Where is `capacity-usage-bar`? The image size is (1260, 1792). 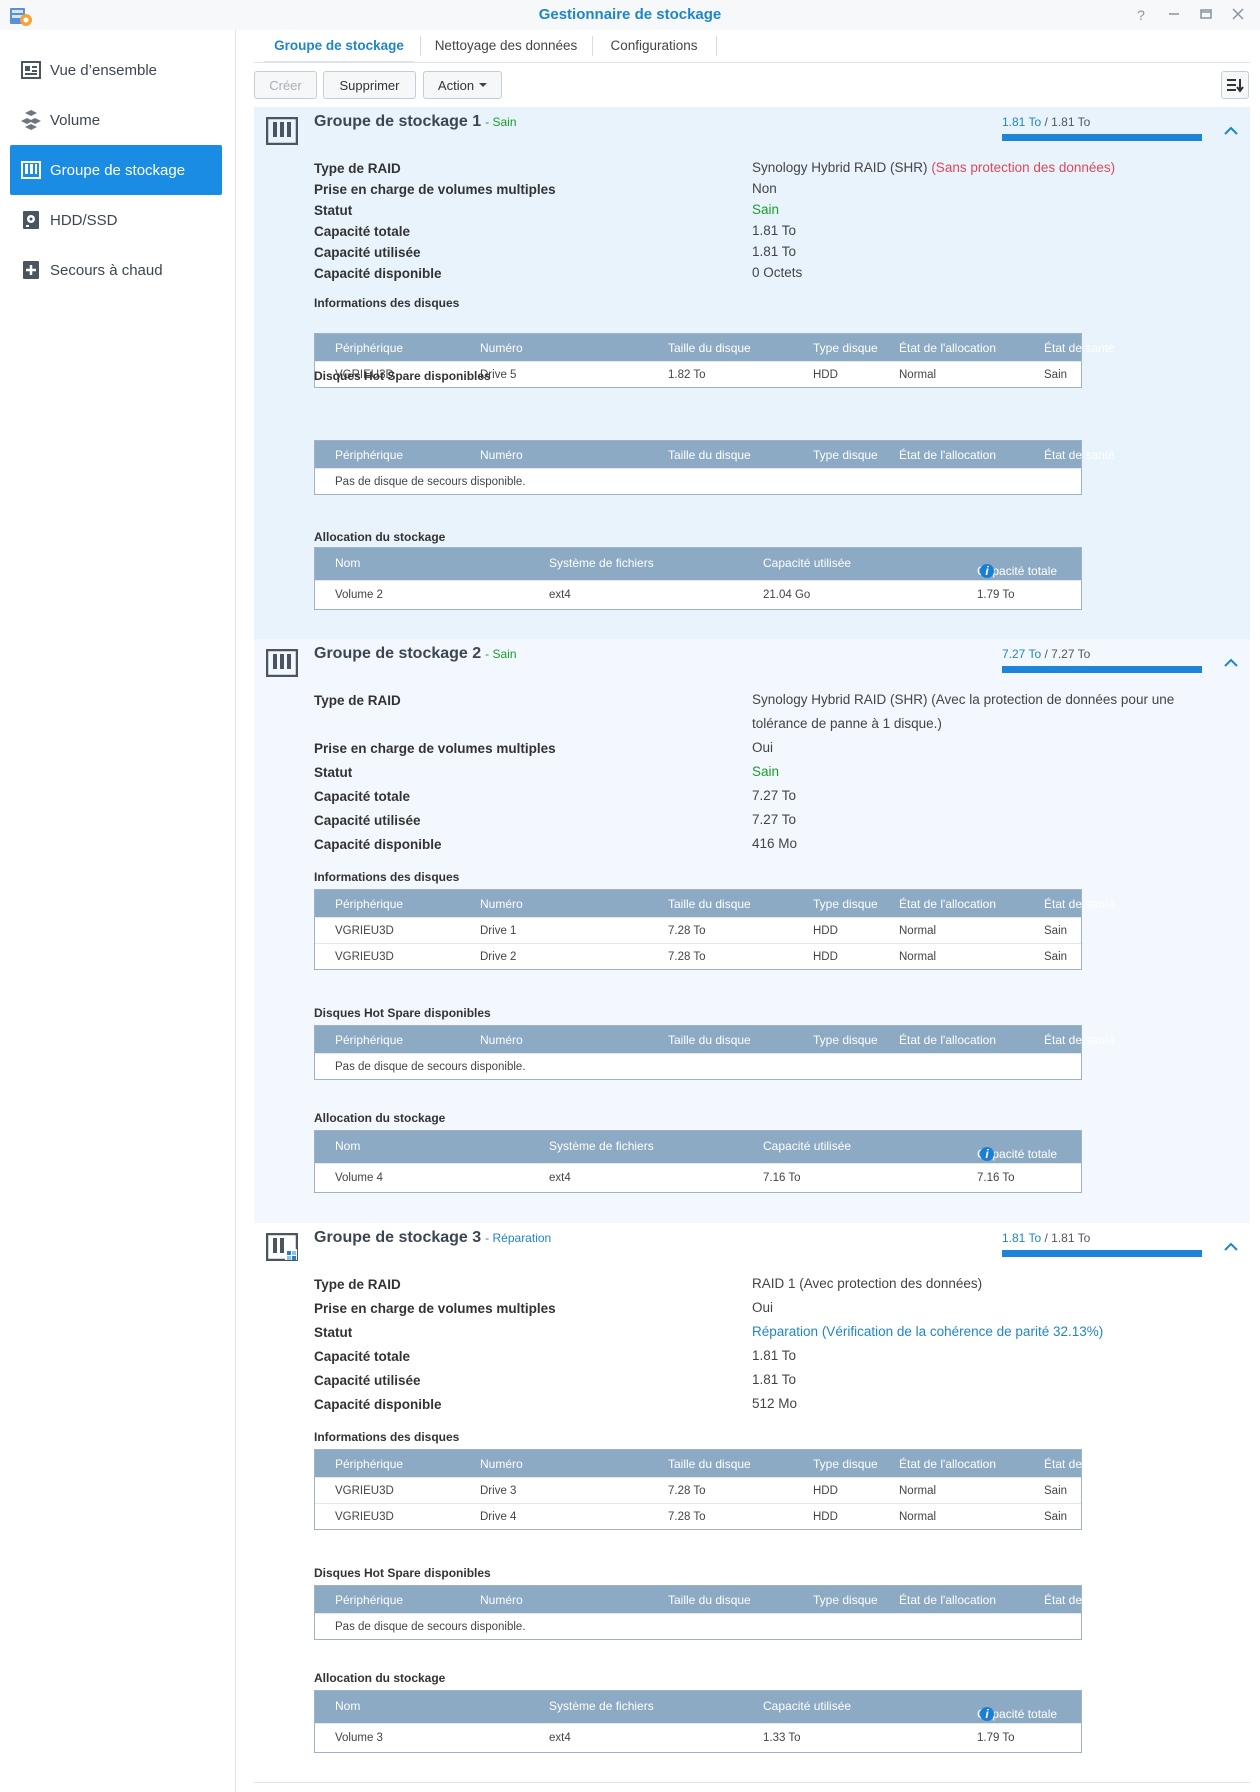
capacity-usage-bar is located at coordinates (1102, 137).